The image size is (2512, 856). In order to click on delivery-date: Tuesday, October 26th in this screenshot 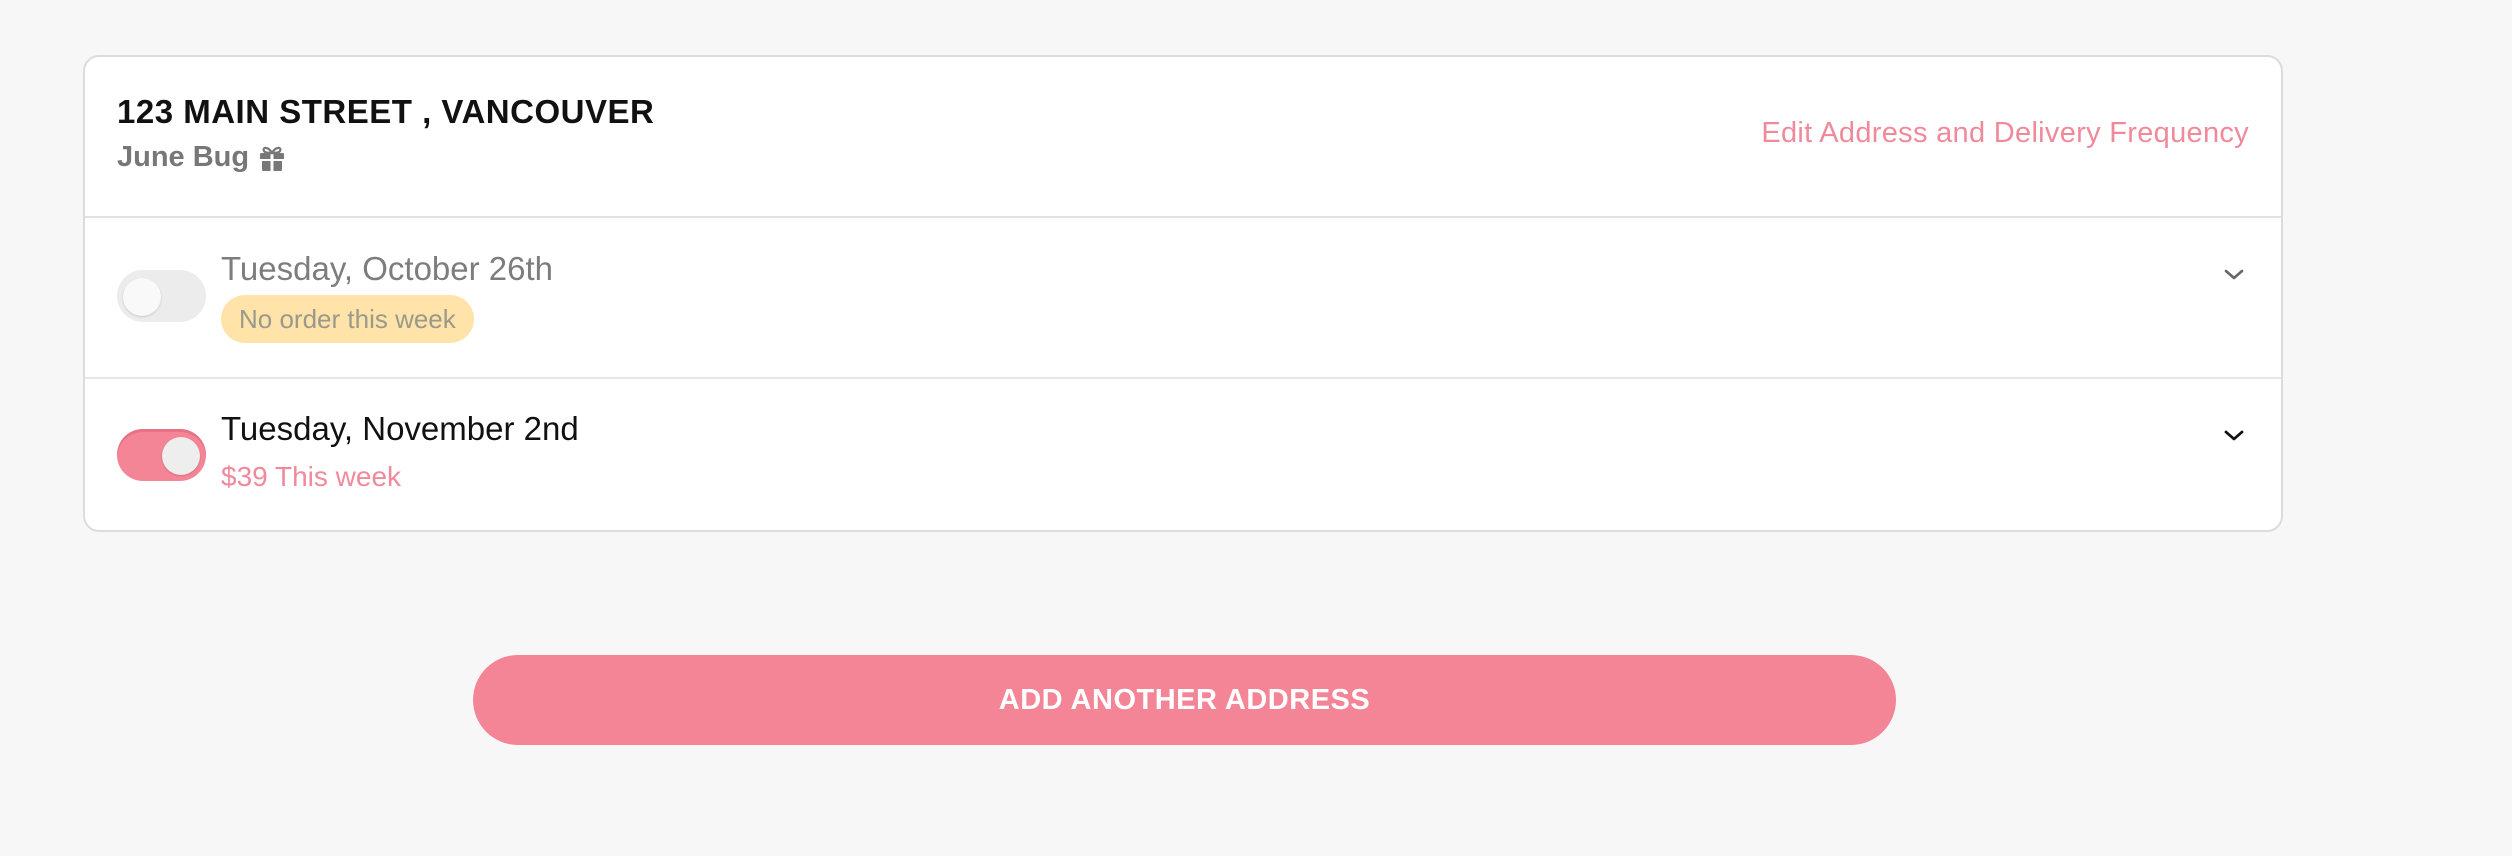, I will do `click(387, 268)`.